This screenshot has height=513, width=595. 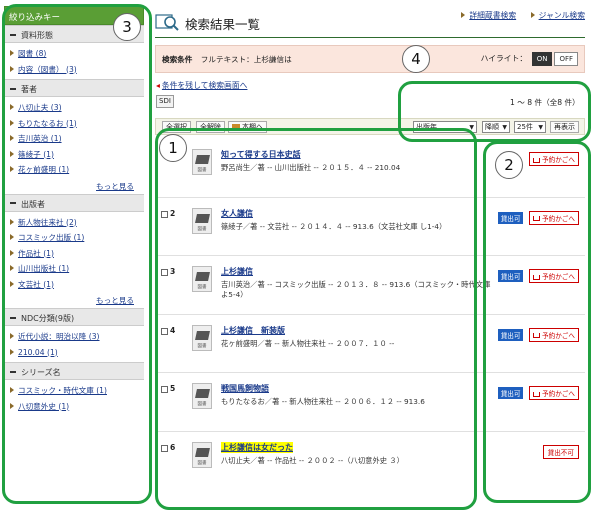 What do you see at coordinates (529, 59) in the screenshot?
I see `highlight-control: ハイライト： ON OFF` at bounding box center [529, 59].